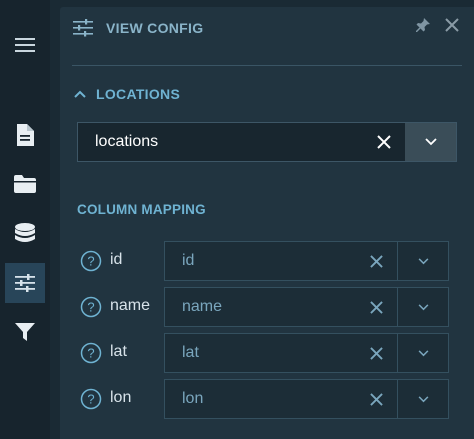  What do you see at coordinates (118, 351) in the screenshot?
I see `mapping-label: lat` at bounding box center [118, 351].